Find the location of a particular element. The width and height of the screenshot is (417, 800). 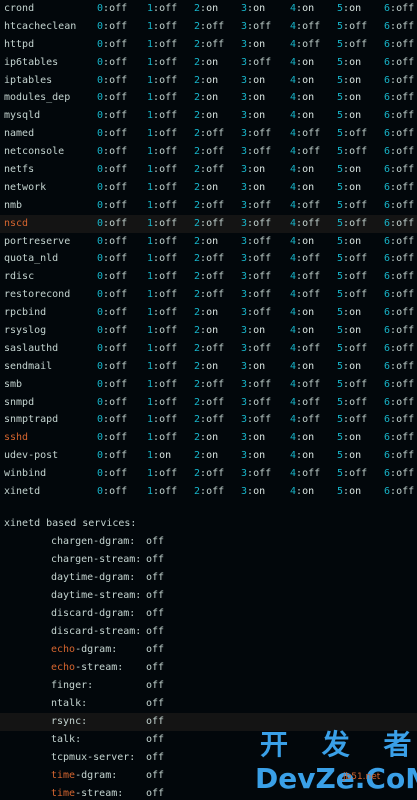

xinetd-service-name: time-stream: is located at coordinates (87, 792).